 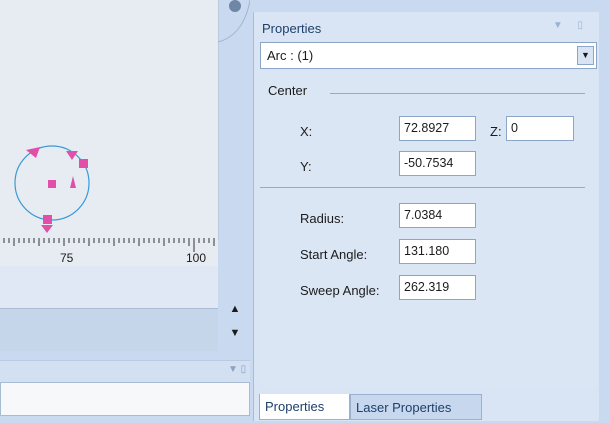 I want to click on radius-label: Radius:, so click(x=322, y=218).